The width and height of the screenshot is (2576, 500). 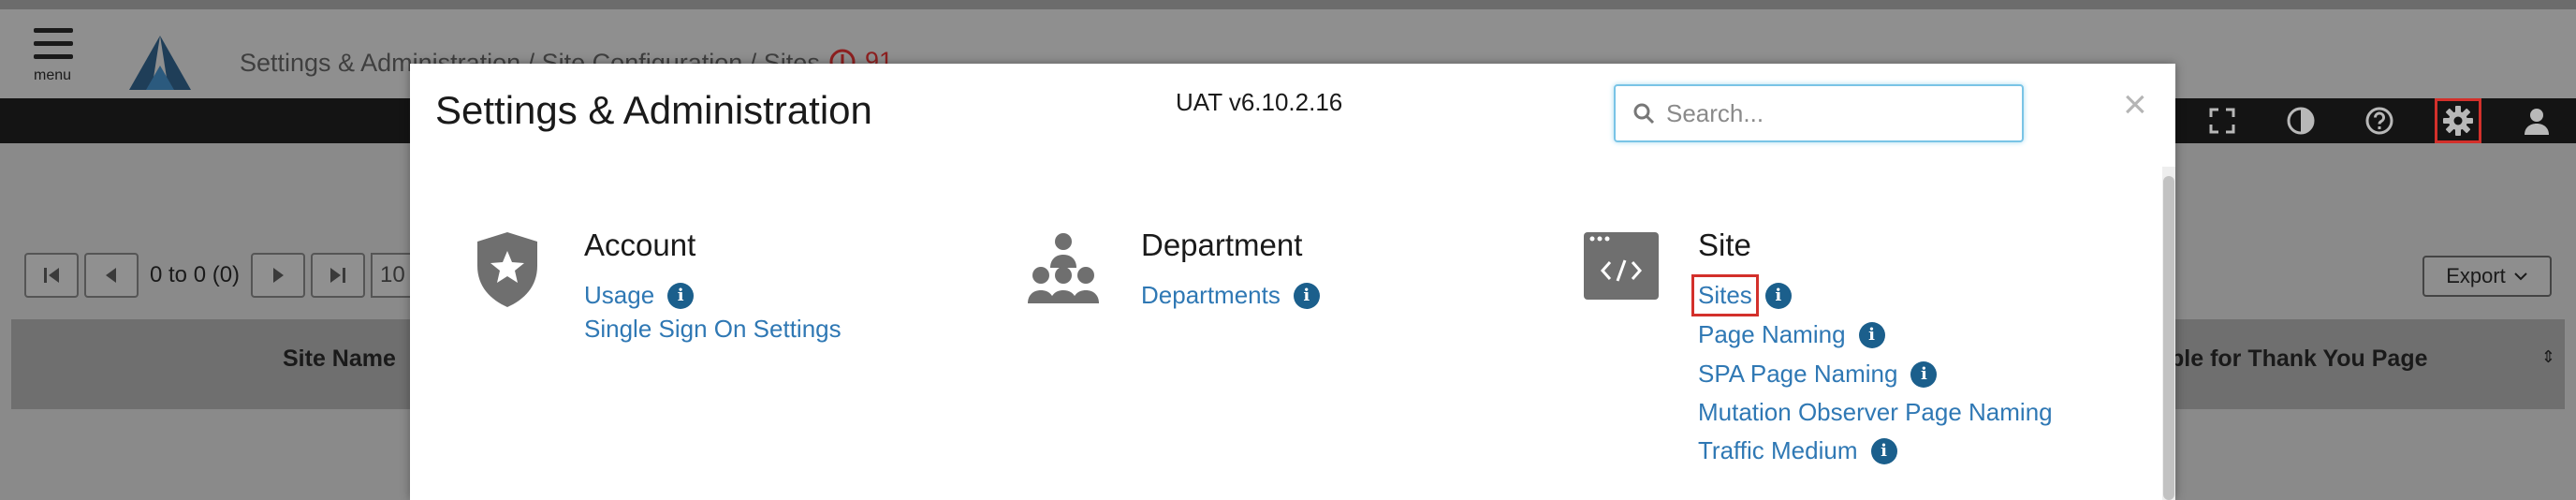 I want to click on last-page-button, so click(x=338, y=275).